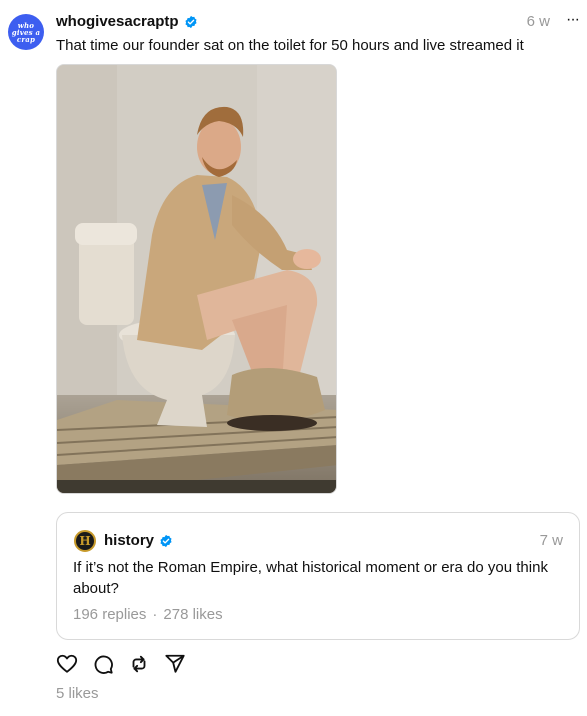 The height and width of the screenshot is (716, 587). I want to click on like-button, so click(67, 664).